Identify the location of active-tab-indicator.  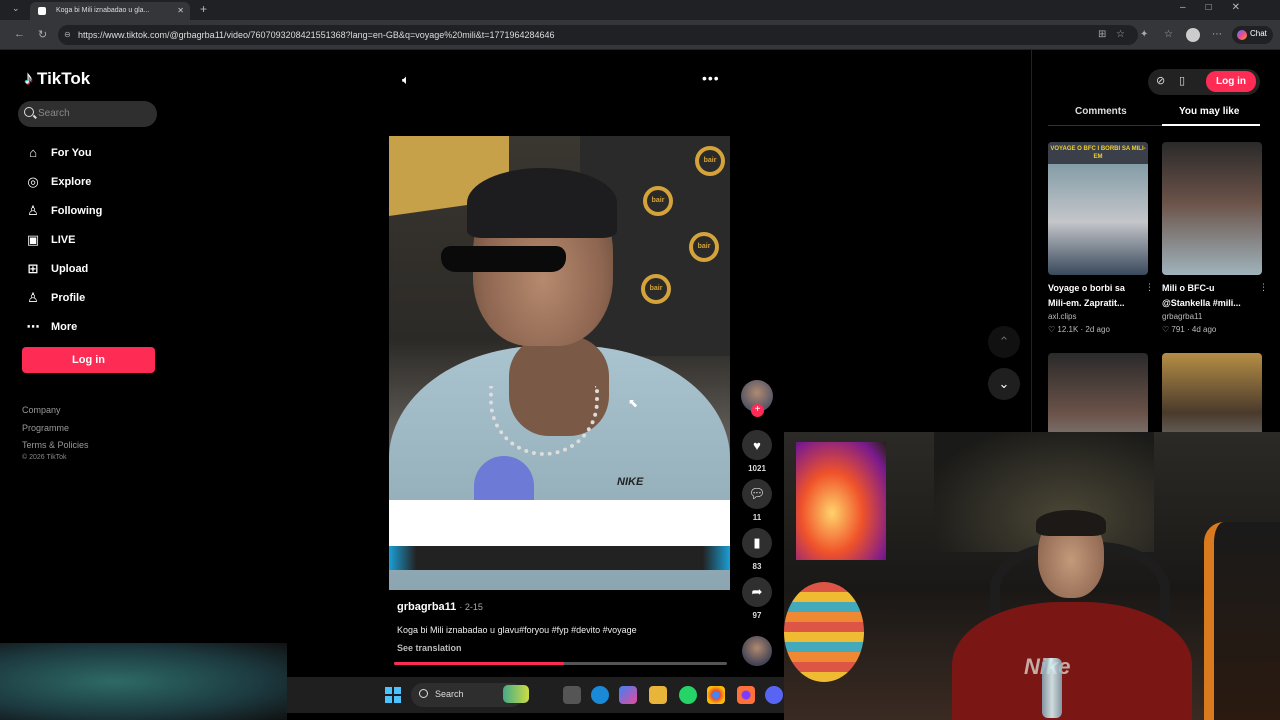
(1211, 125).